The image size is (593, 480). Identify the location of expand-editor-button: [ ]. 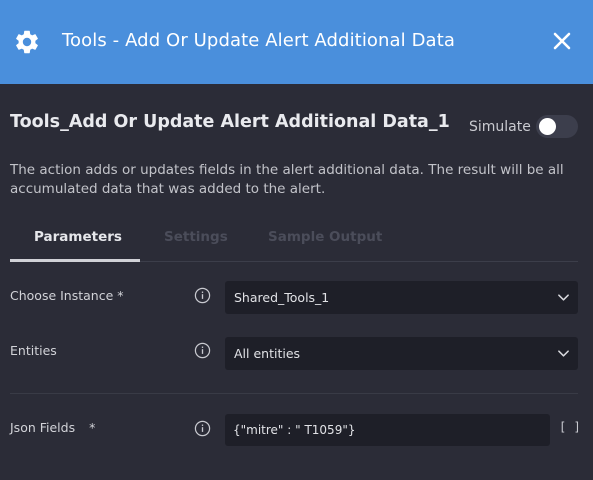
(570, 427).